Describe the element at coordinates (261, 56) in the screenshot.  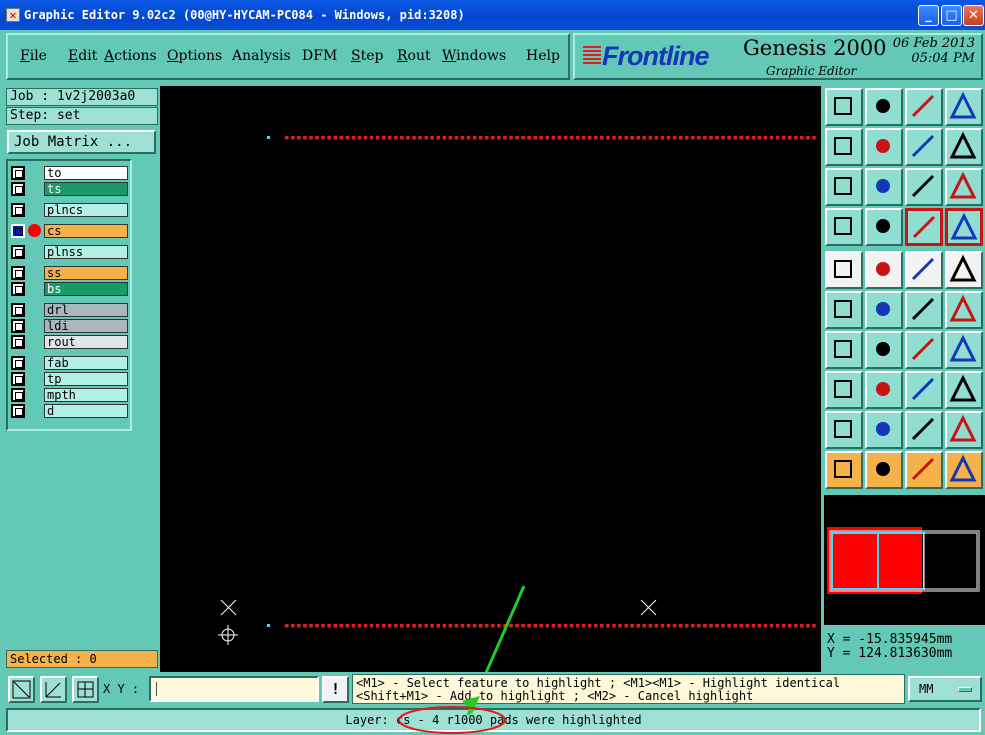
I see `menu-analysis: Analysis` at that location.